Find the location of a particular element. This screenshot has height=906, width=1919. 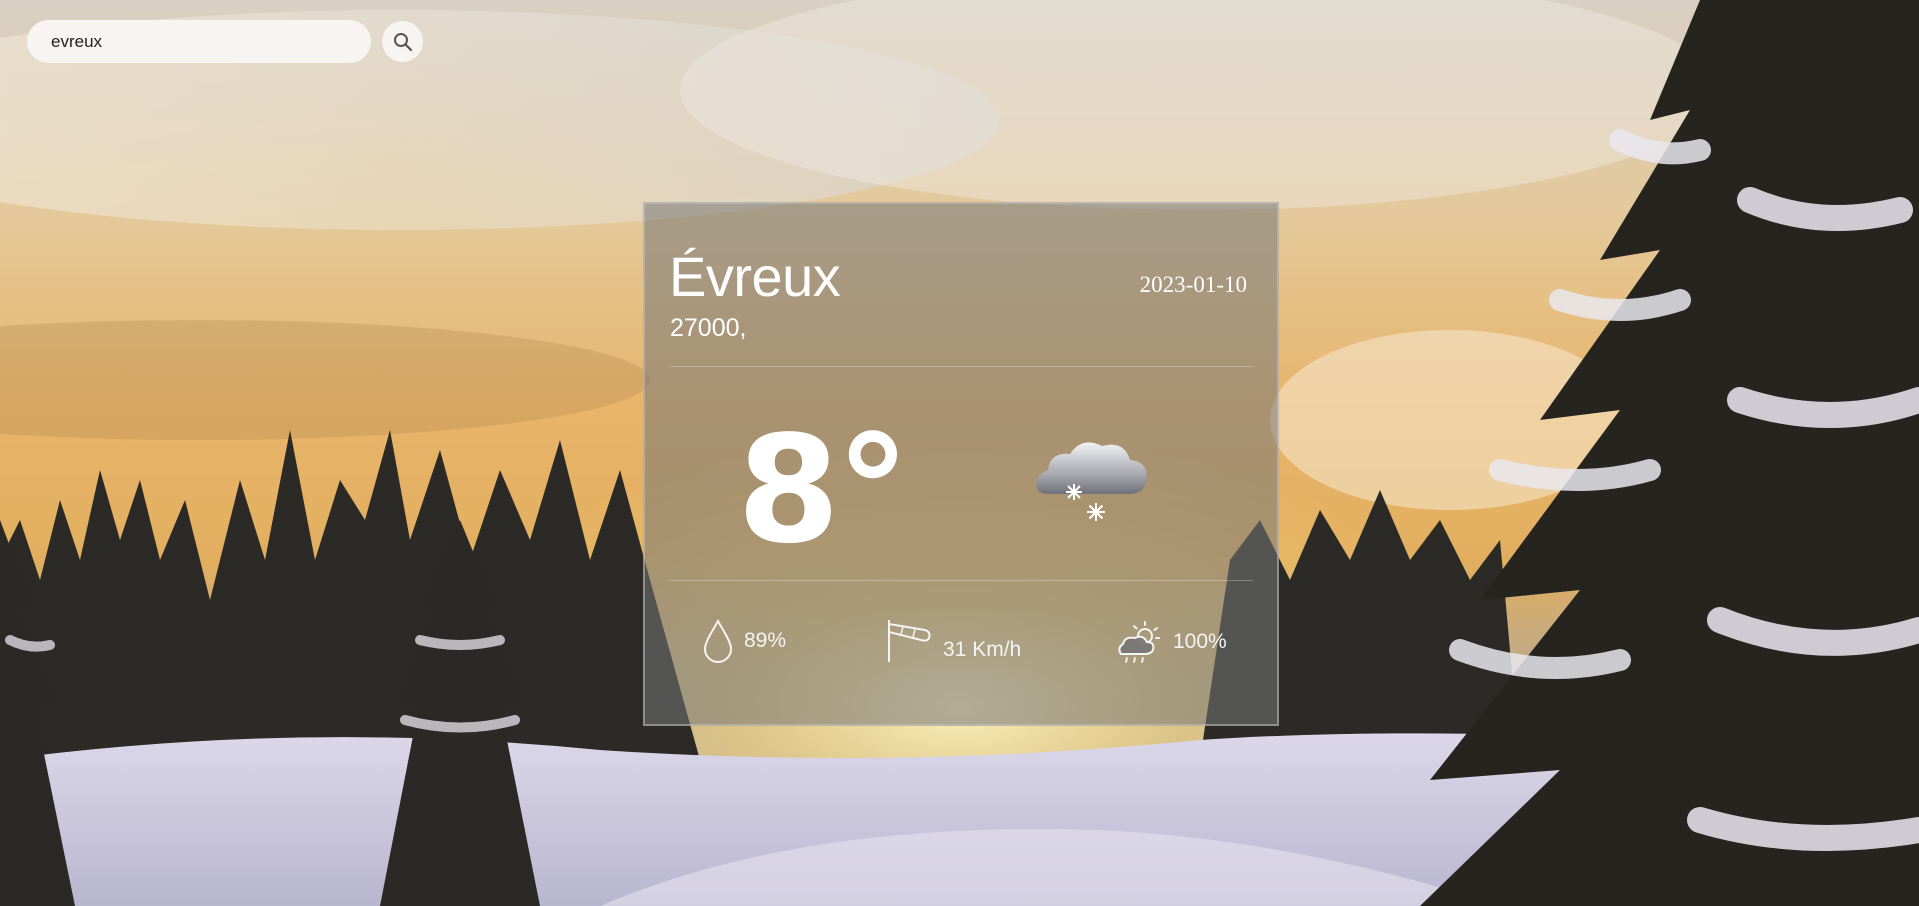

temperature: 8° is located at coordinates (823, 490).